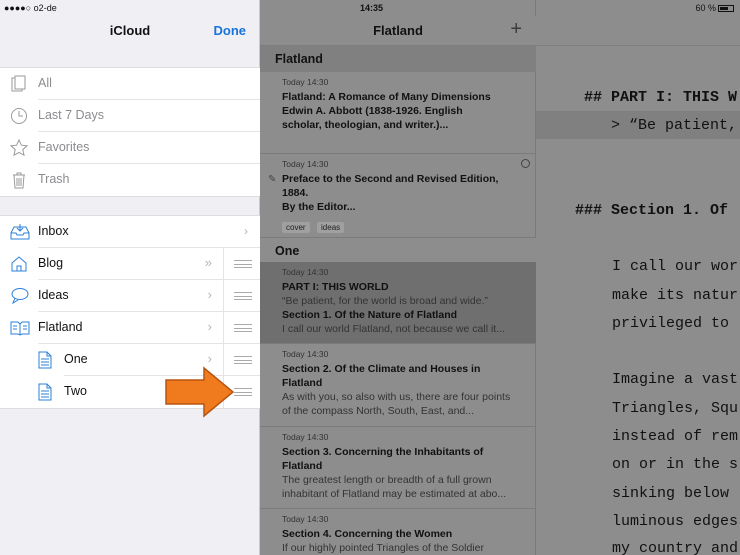 The image size is (740, 555). I want to click on editor-line: ### Section 1. Of, so click(652, 210).